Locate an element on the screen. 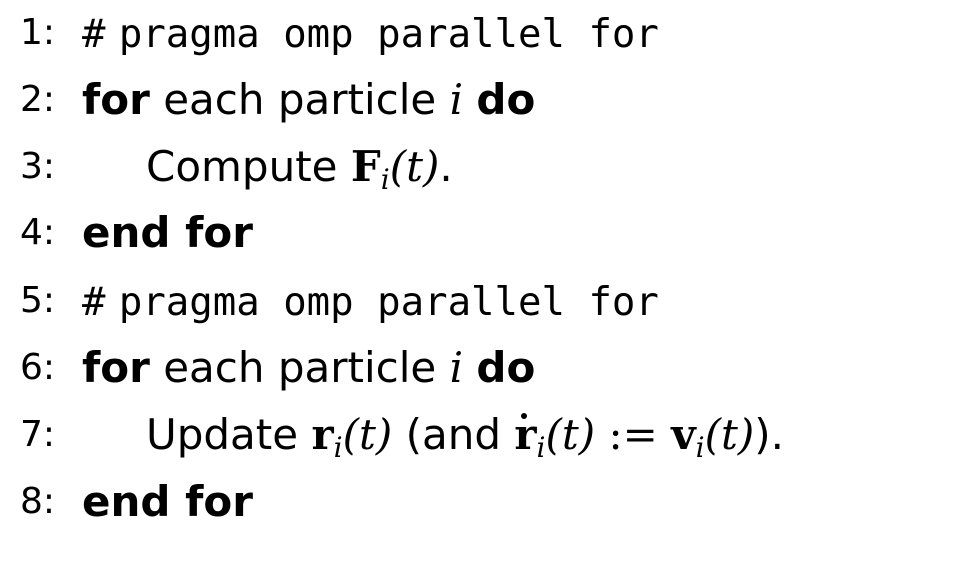  line-content: Update ri(t) (and r i(t) := vi(t)). is located at coordinates (465, 437).